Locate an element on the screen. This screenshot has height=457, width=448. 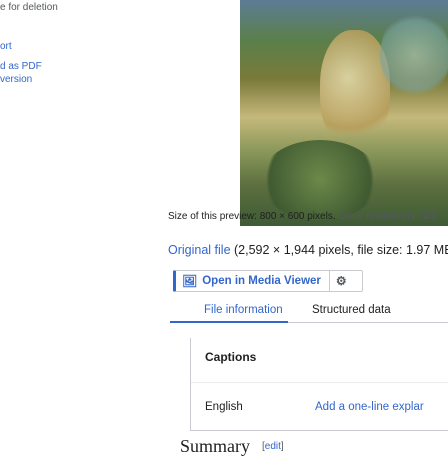
sidebar-item-deletion: e for deletion is located at coordinates (29, 8).